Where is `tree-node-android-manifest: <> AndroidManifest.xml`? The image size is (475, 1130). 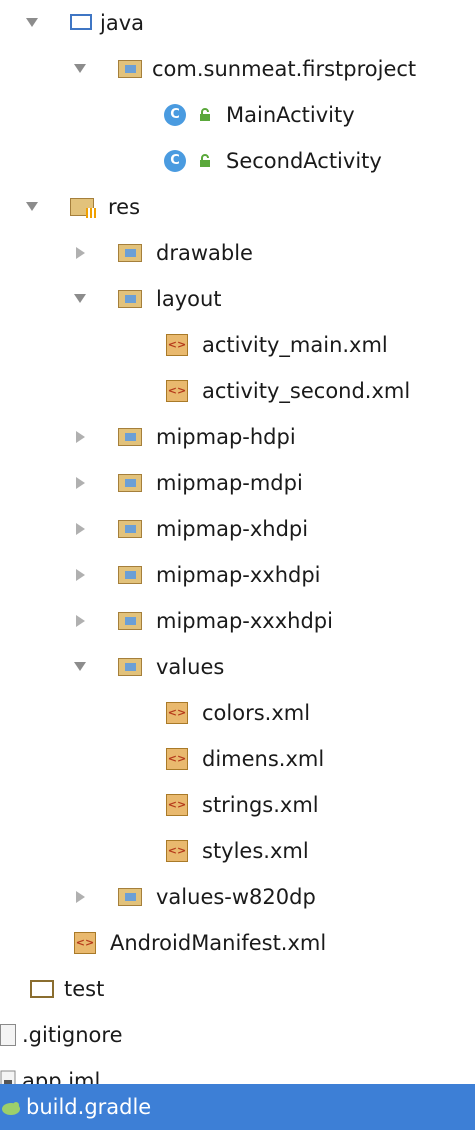
tree-node-android-manifest: <> AndroidManifest.xml is located at coordinates (237, 943).